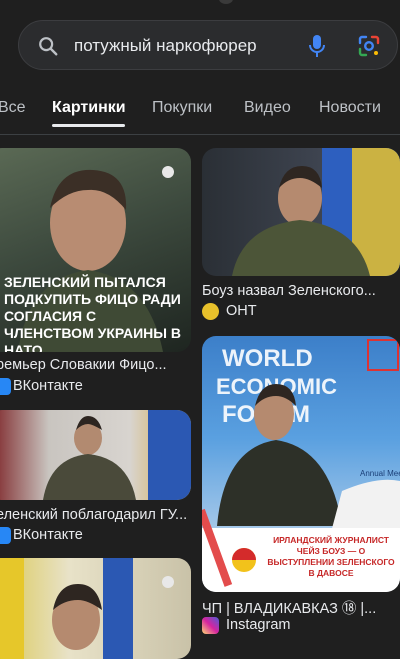 The width and height of the screenshot is (400, 659). I want to click on tab-images: Картинки, so click(89, 108).